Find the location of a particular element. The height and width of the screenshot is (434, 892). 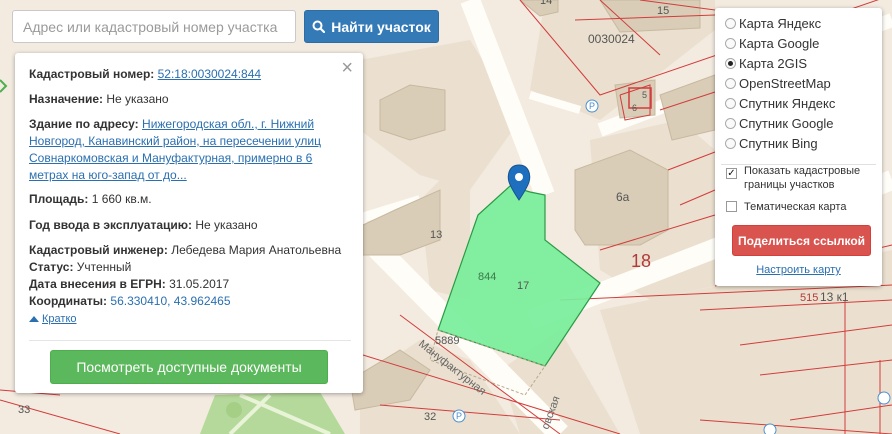

map-label-15: 15 is located at coordinates (663, 11).